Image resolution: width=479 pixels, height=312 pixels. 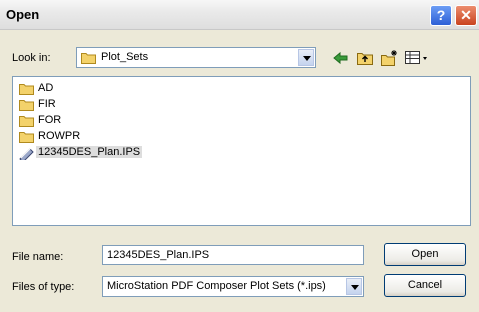 I want to click on list-item-label: FOR, so click(x=50, y=120).